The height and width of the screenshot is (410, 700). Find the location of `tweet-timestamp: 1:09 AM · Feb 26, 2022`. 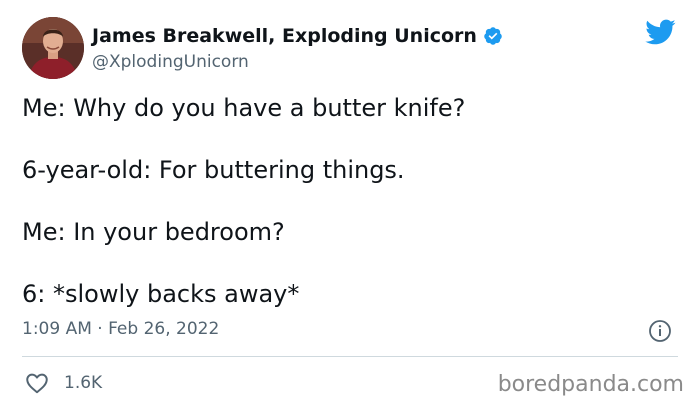

tweet-timestamp: 1:09 AM · Feb 26, 2022 is located at coordinates (120, 329).